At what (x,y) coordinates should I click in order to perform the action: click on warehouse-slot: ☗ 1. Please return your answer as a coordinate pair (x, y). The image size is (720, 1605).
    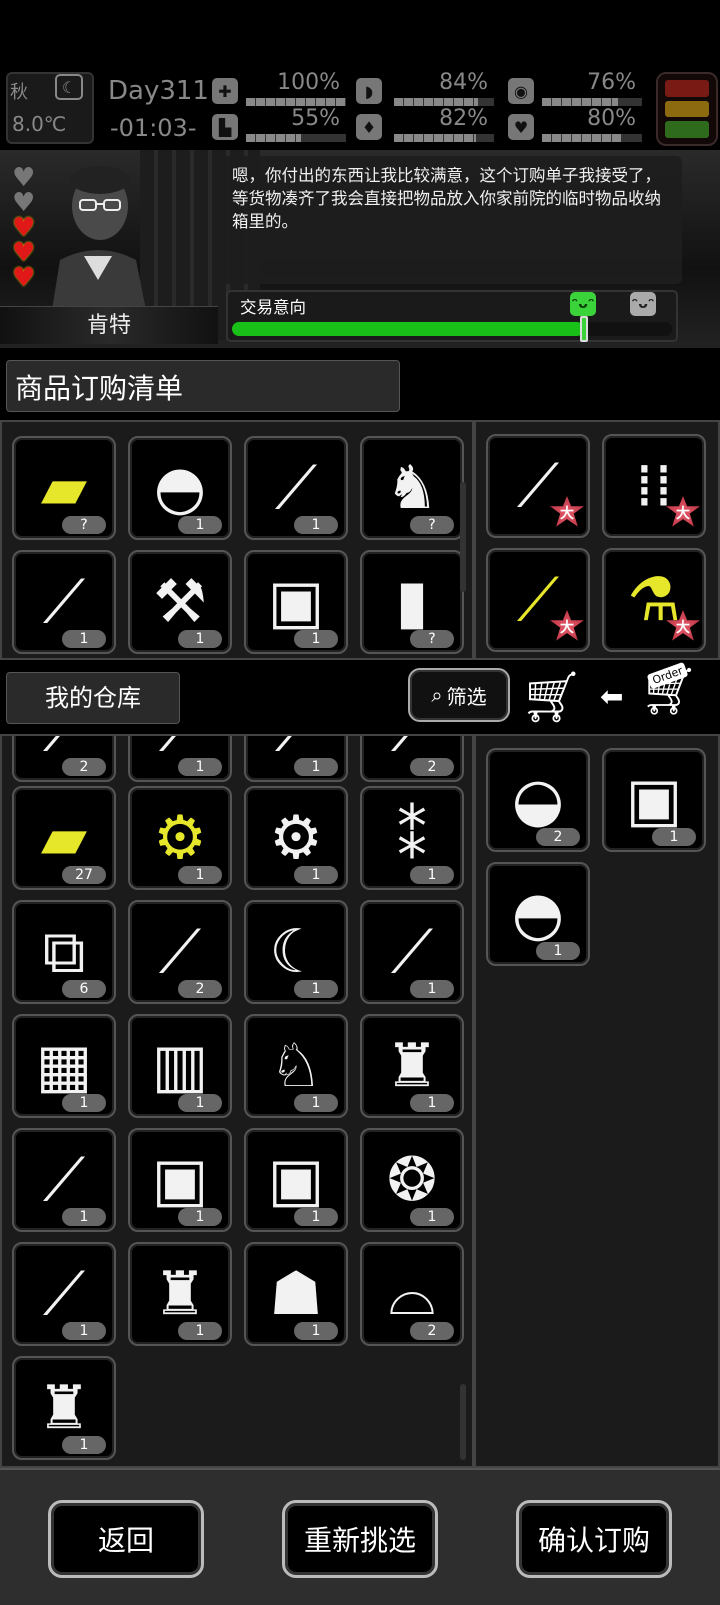
    Looking at the image, I should click on (296, 1294).